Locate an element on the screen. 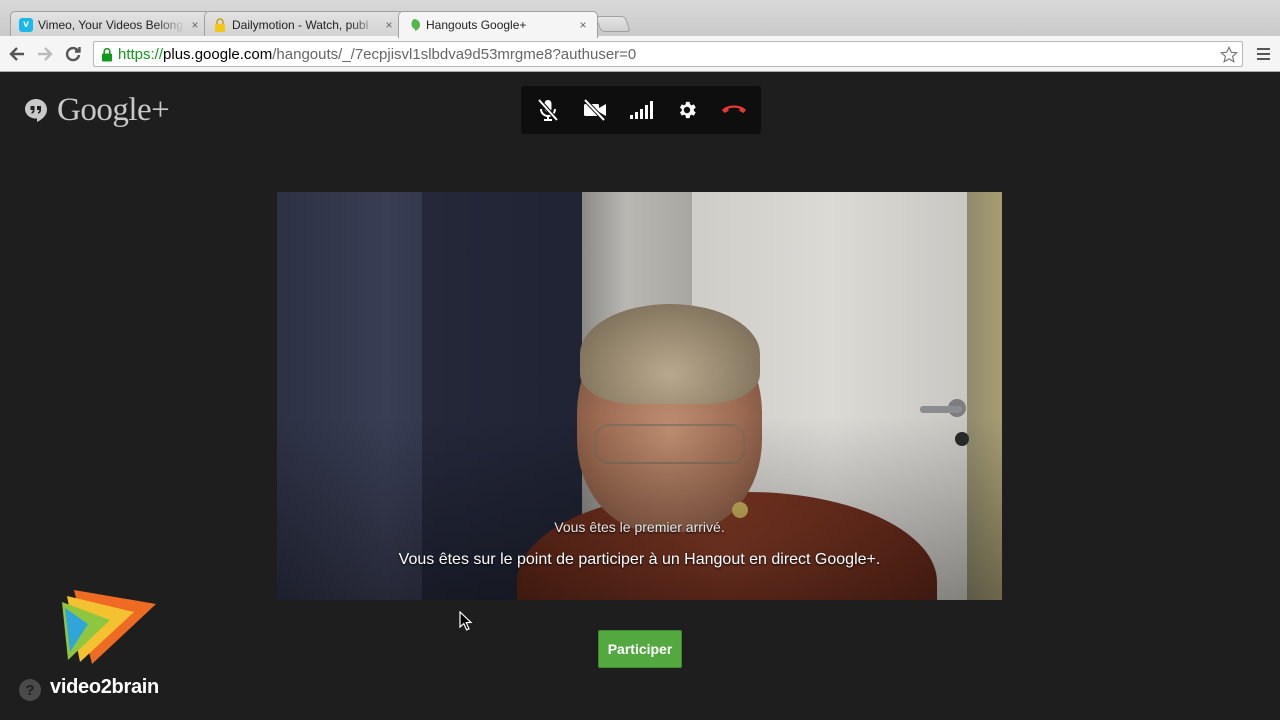 This screenshot has height=720, width=1280. camera-off-button is located at coordinates (595, 110).